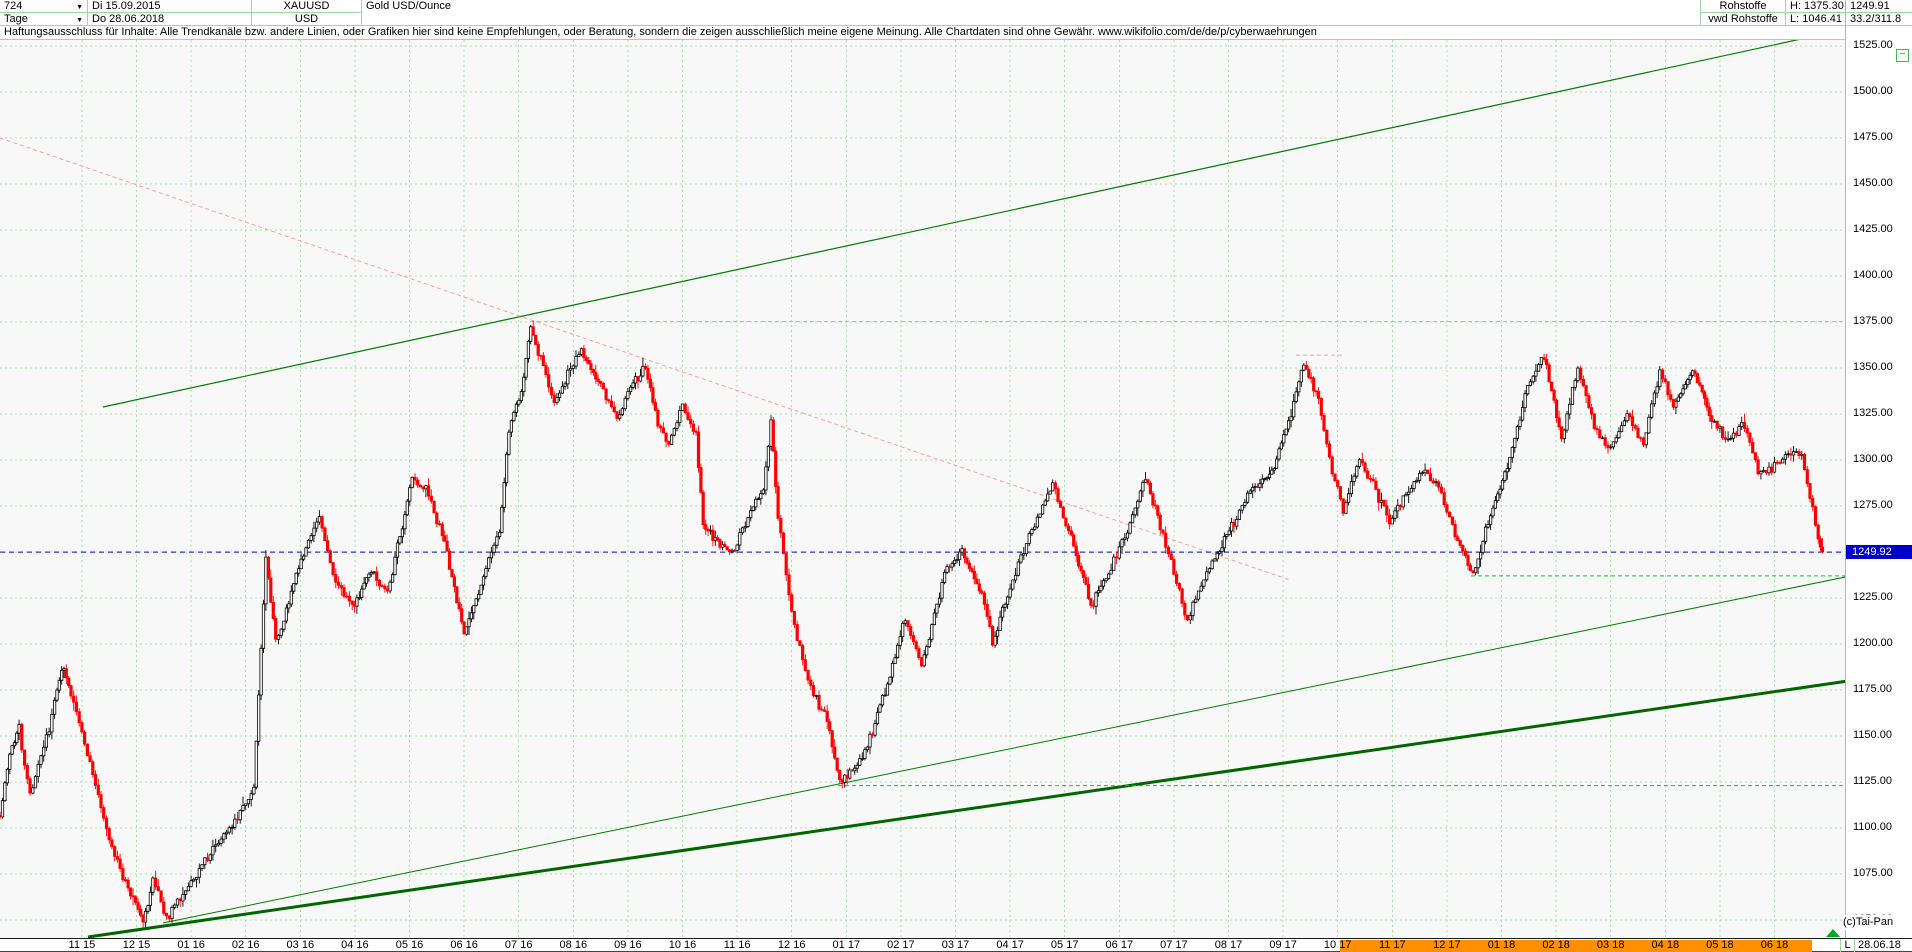  I want to click on low-value: L: 1046.41, so click(1816, 19).